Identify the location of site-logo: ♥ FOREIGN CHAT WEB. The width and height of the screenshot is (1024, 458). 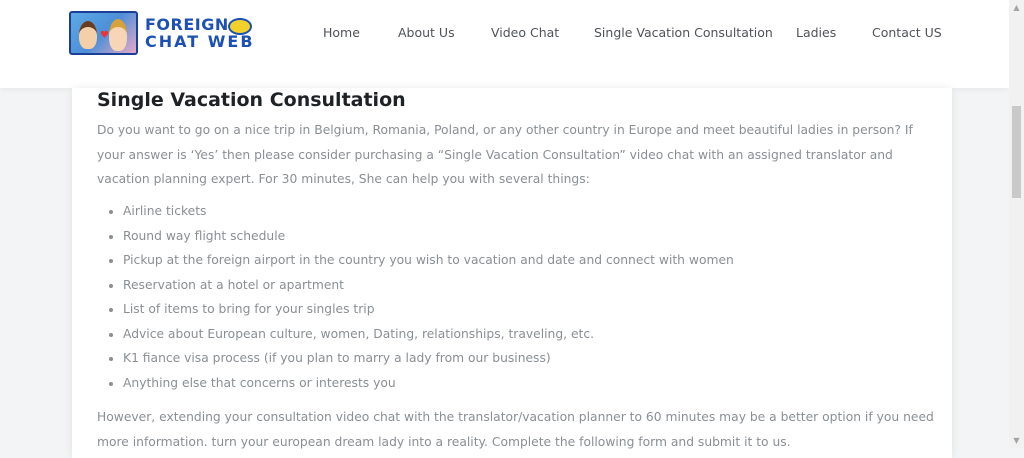
(162, 33).